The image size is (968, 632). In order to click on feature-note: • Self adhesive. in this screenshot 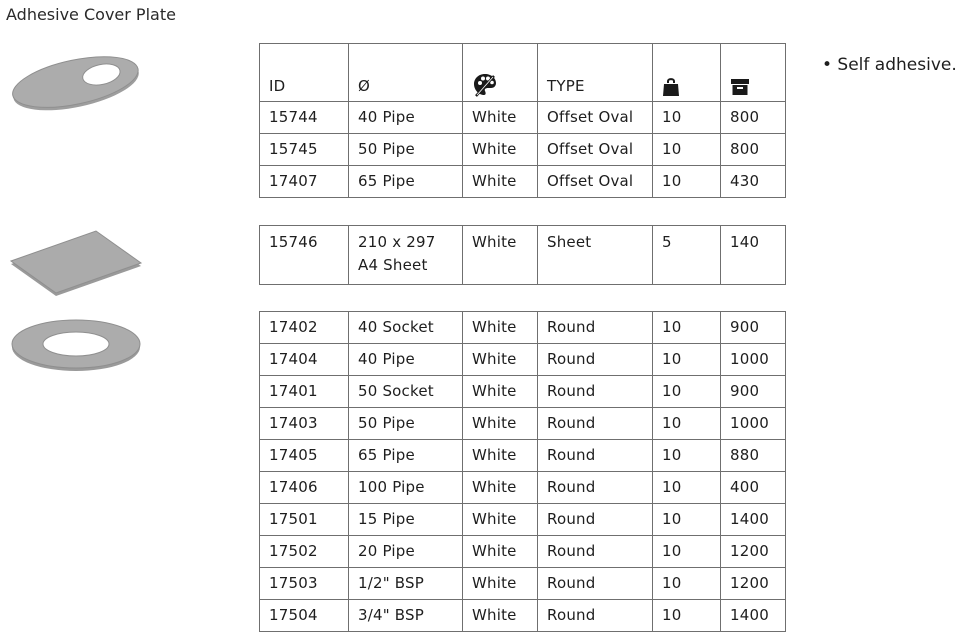, I will do `click(889, 65)`.